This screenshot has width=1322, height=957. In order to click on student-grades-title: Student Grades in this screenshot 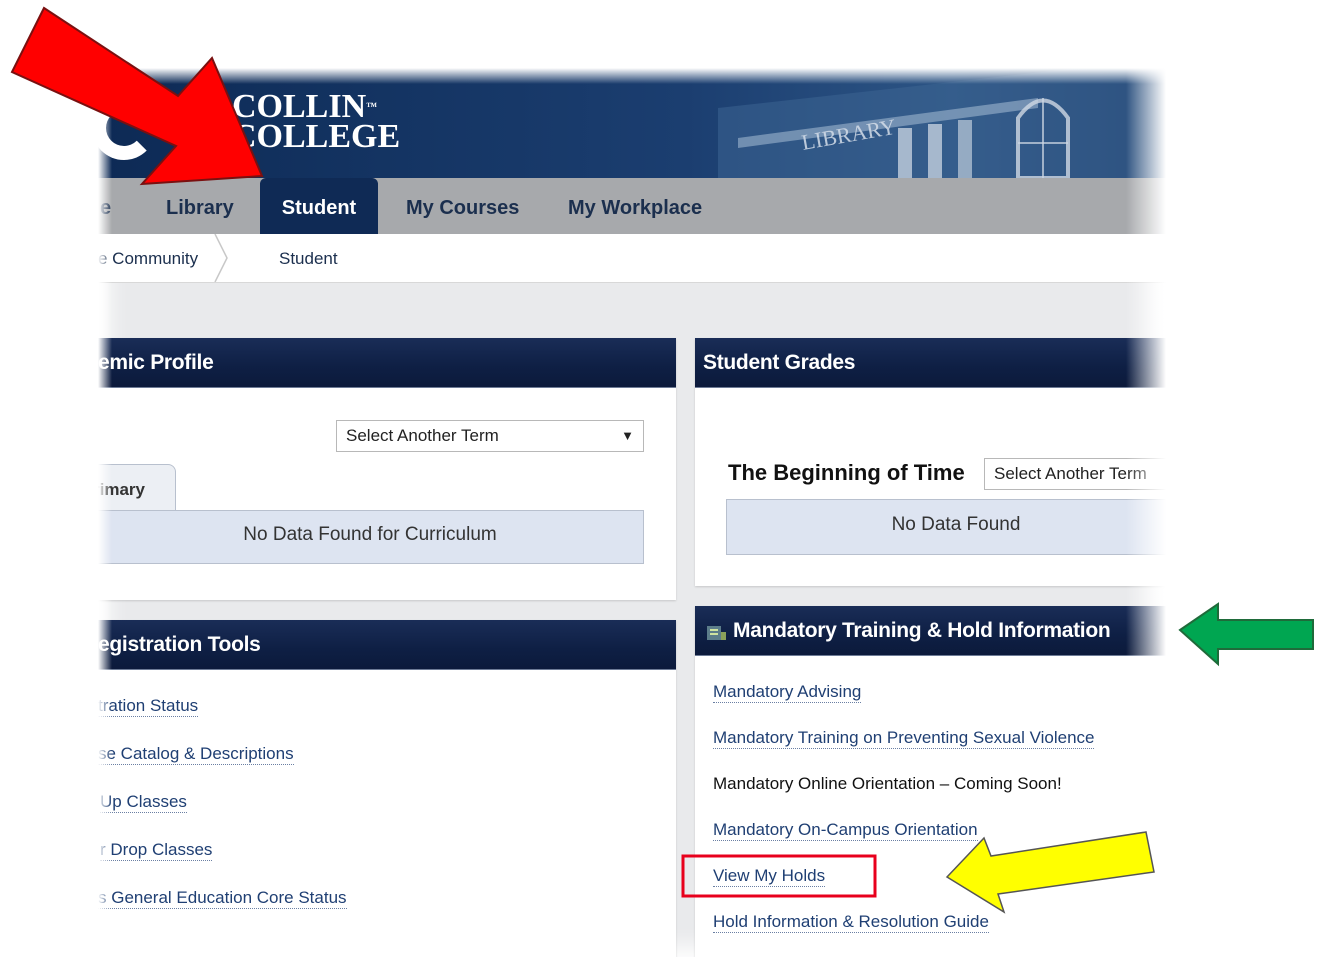, I will do `click(930, 363)`.